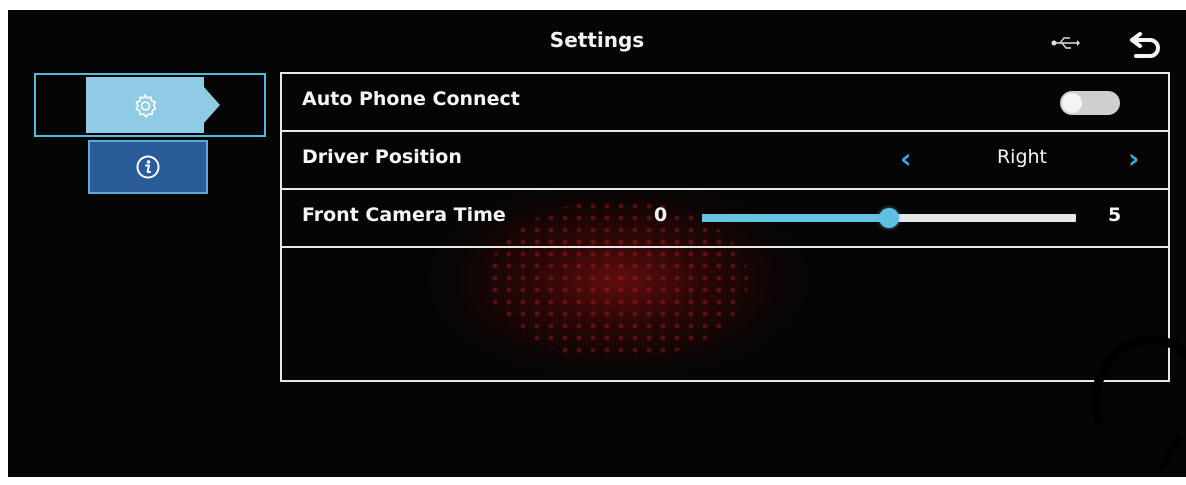 The height and width of the screenshot is (485, 1186). What do you see at coordinates (411, 99) in the screenshot?
I see `auto-phone-connect-label: Auto Phone Connect` at bounding box center [411, 99].